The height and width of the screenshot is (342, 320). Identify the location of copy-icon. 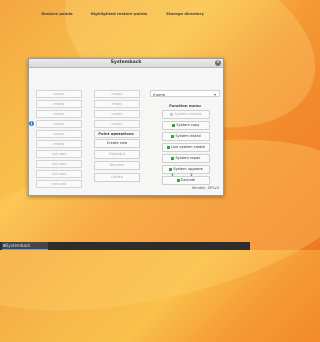
(174, 125).